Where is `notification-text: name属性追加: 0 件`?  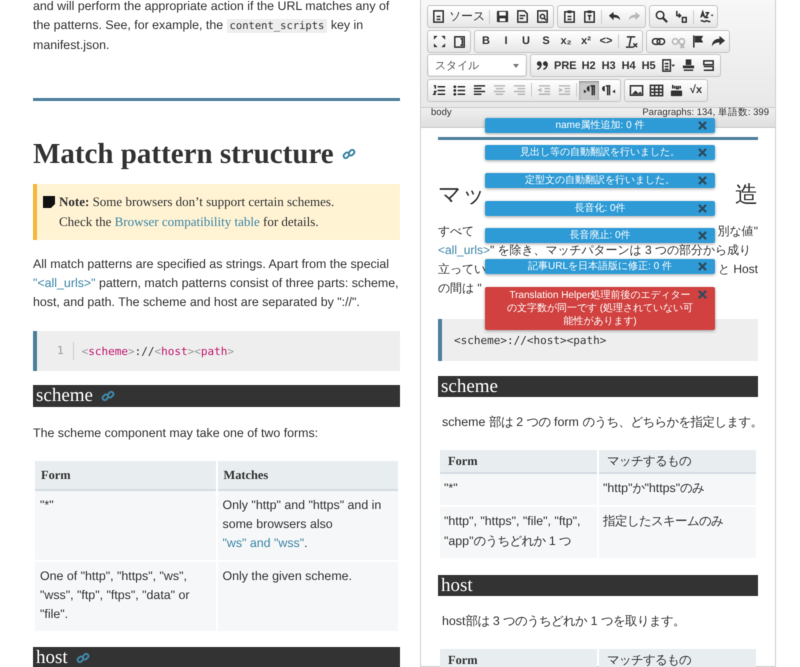
notification-text: name属性追加: 0 件 is located at coordinates (600, 125).